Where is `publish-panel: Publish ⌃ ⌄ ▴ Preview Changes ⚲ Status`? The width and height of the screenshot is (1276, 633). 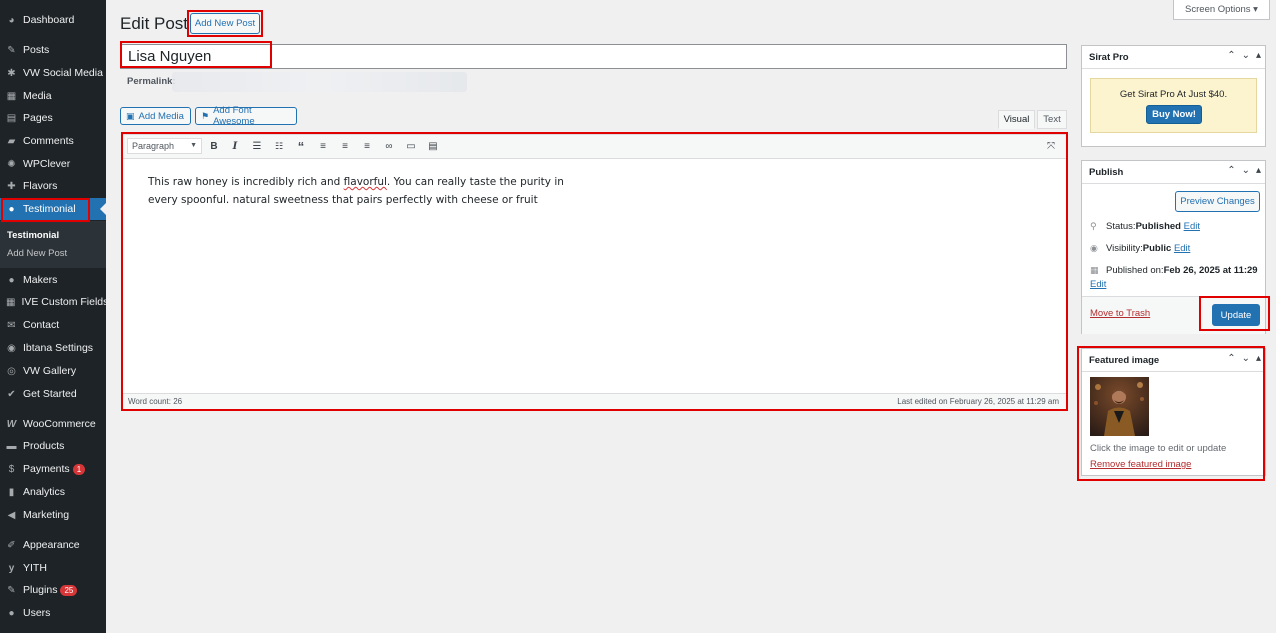 publish-panel: Publish ⌃ ⌄ ▴ Preview Changes ⚲ Status is located at coordinates (1173, 247).